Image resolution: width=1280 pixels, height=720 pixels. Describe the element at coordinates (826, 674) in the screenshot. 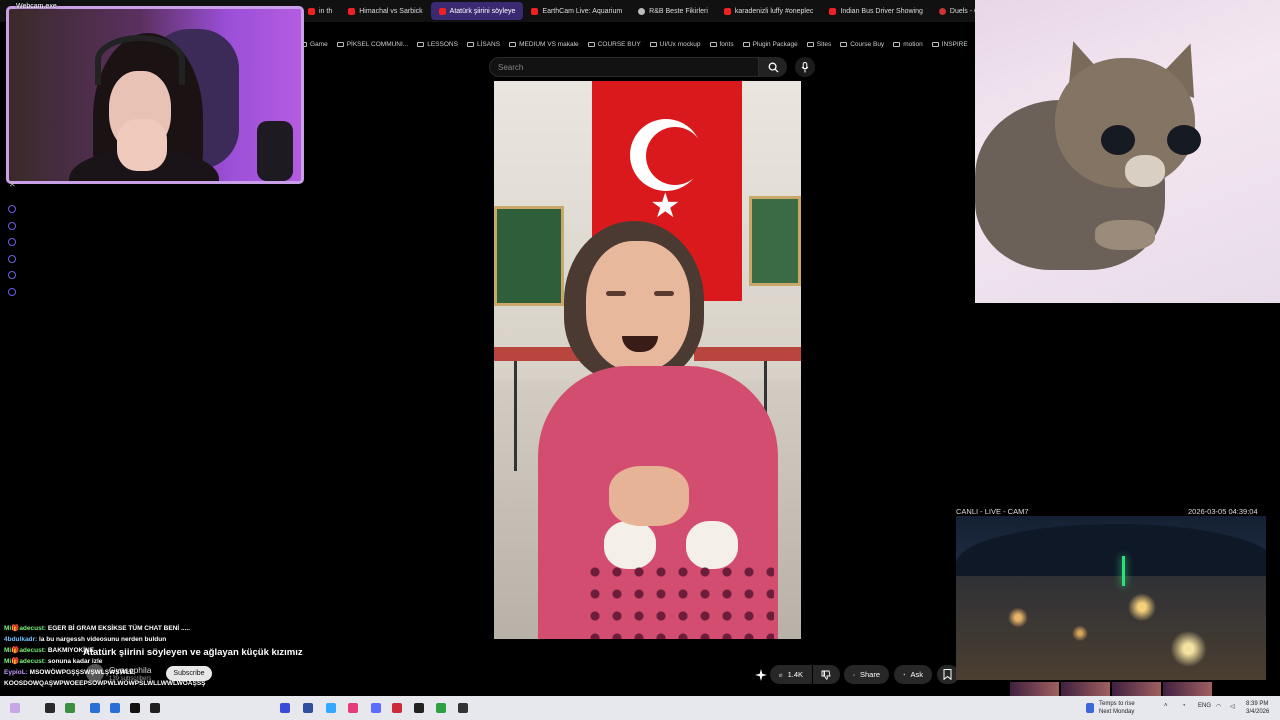

I see `dislike-button` at that location.